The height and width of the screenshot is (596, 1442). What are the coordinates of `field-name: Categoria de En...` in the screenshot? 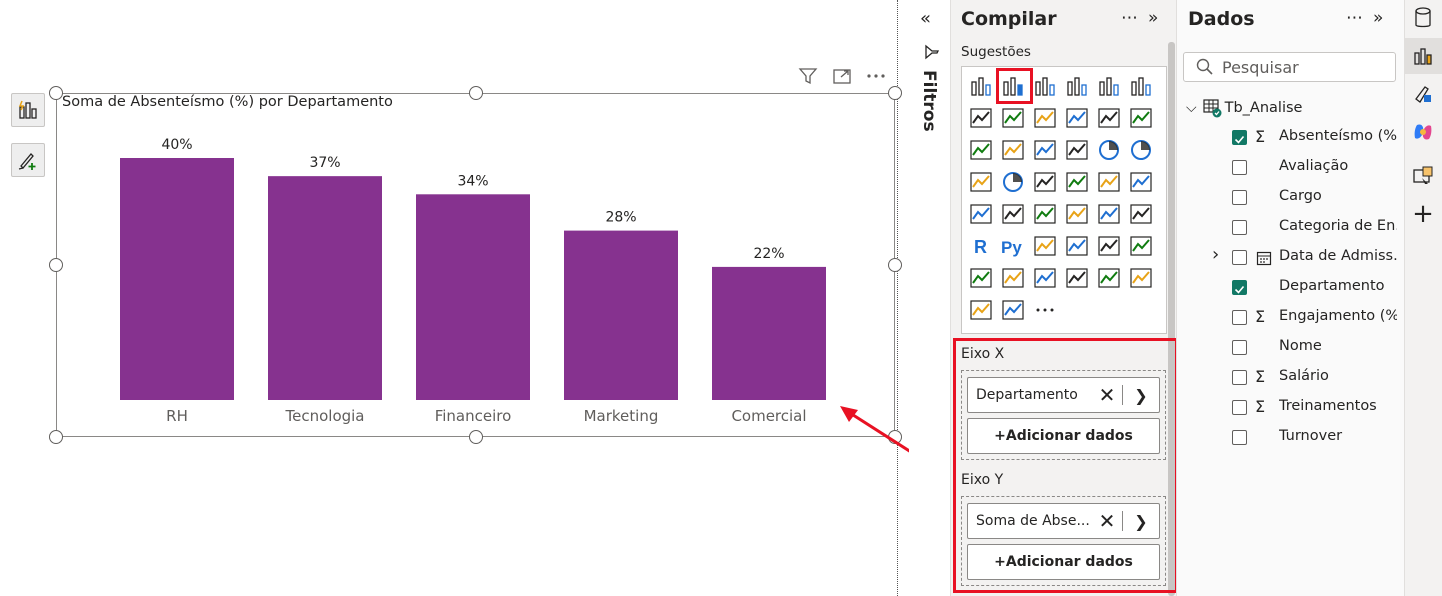 It's located at (1338, 226).